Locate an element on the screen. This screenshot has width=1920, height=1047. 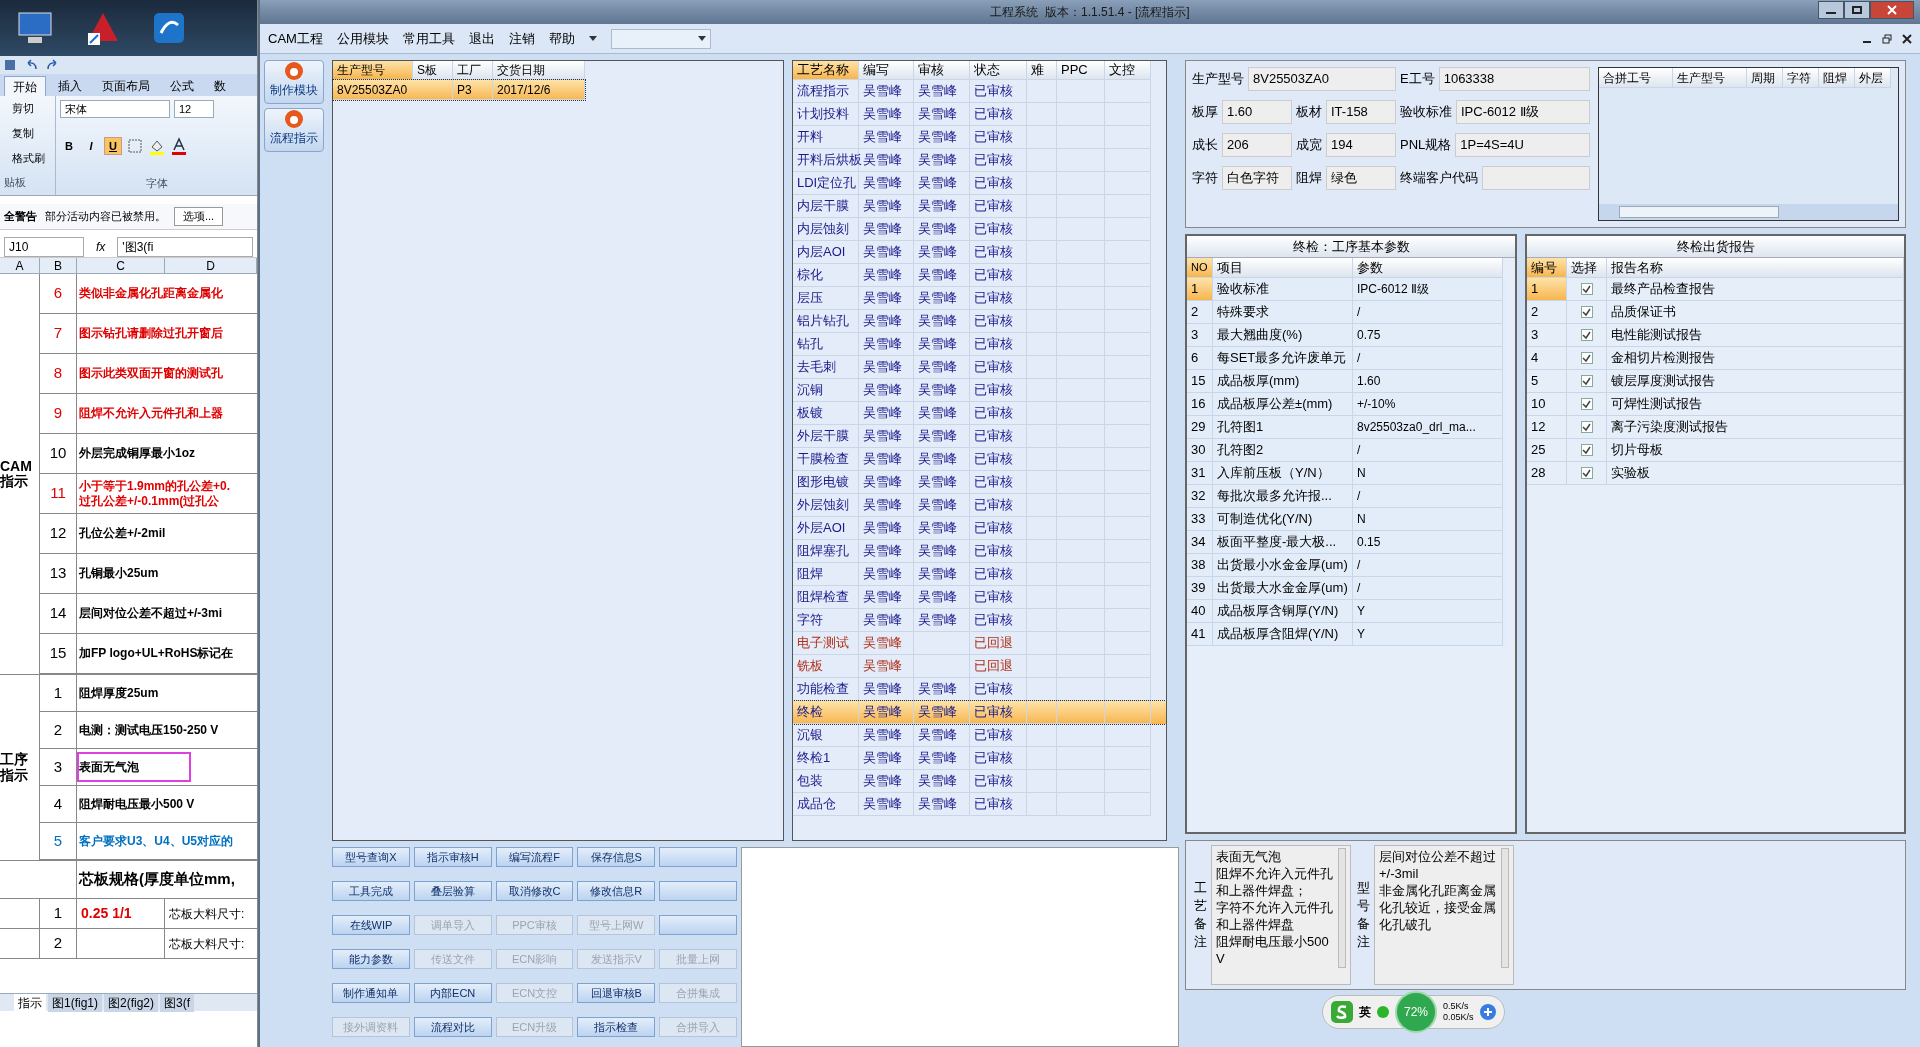
nav-button: 制作模块 is located at coordinates (294, 82).